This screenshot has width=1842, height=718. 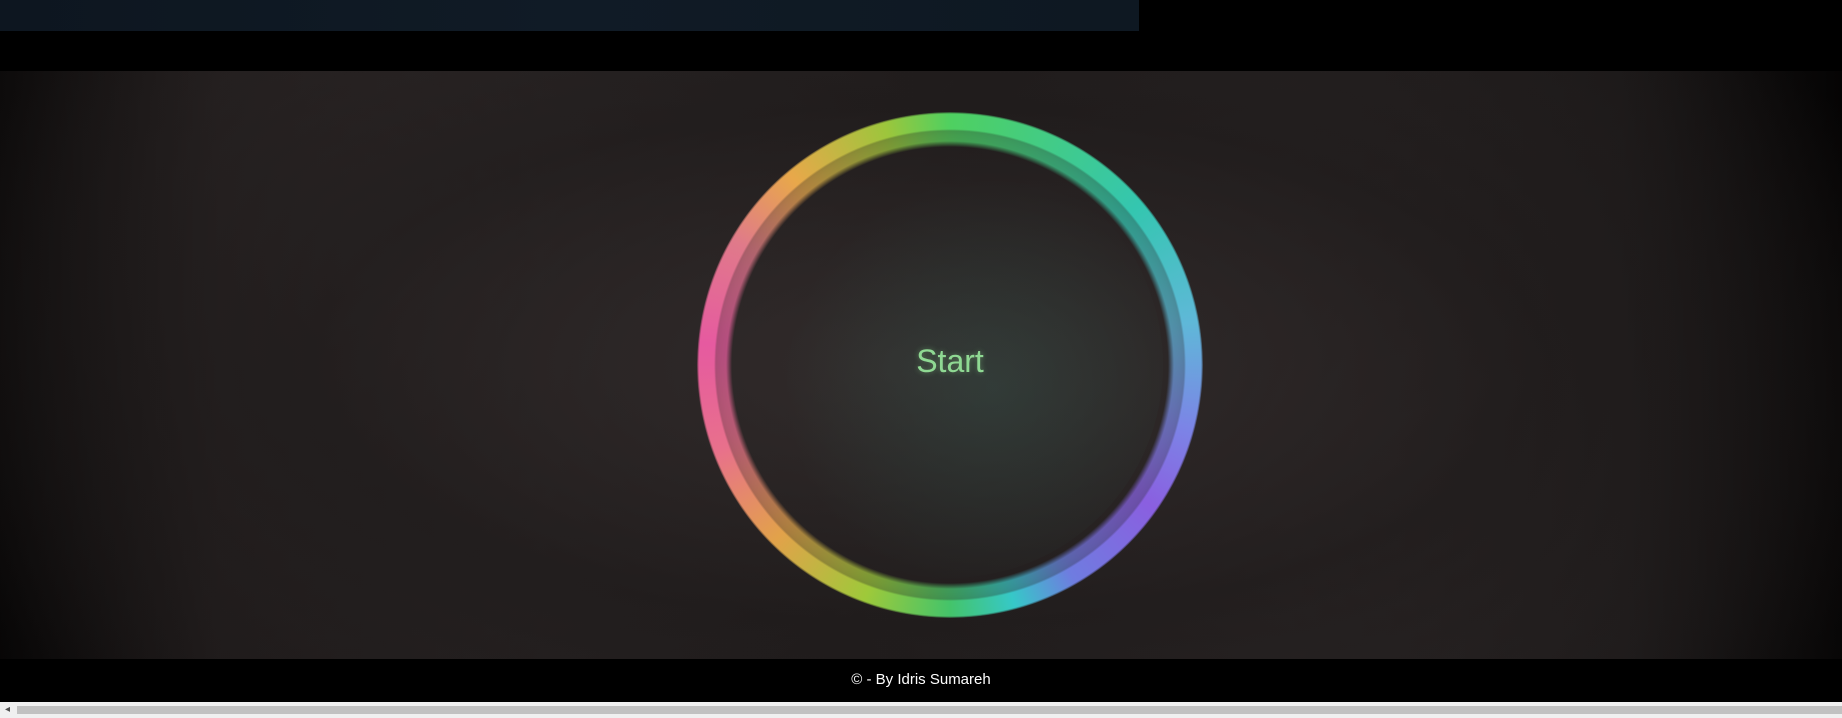 I want to click on top-banner, so click(x=569, y=15).